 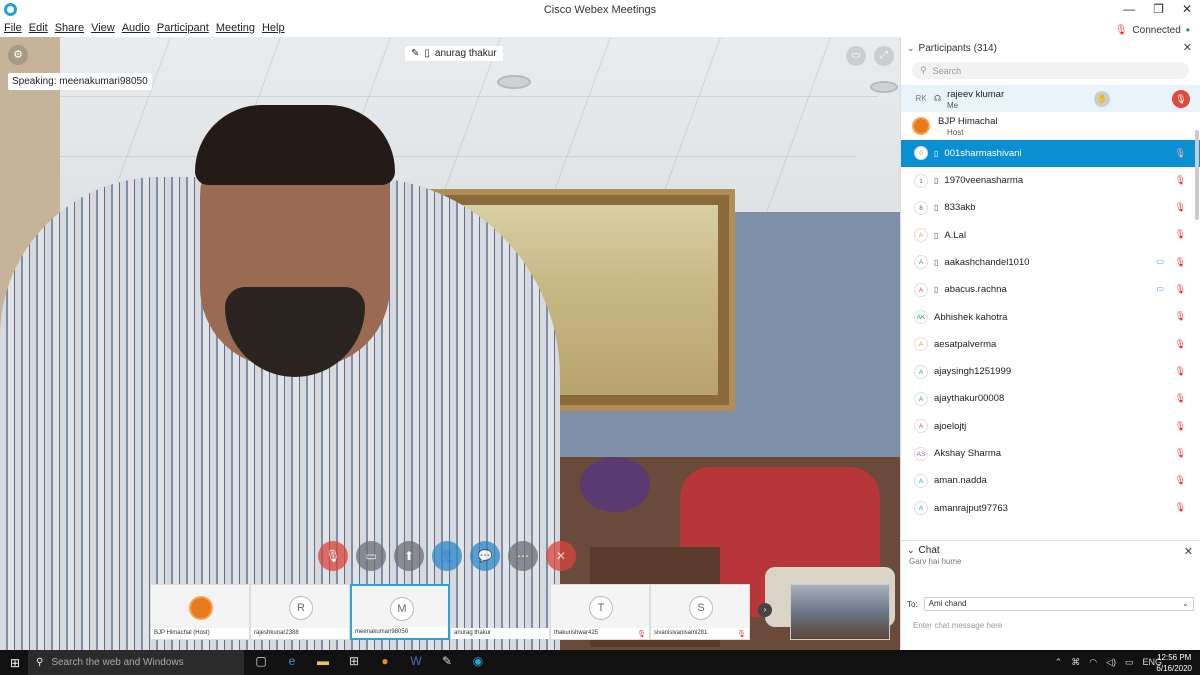 What do you see at coordinates (1075, 662) in the screenshot?
I see `network-icon: ⌘` at bounding box center [1075, 662].